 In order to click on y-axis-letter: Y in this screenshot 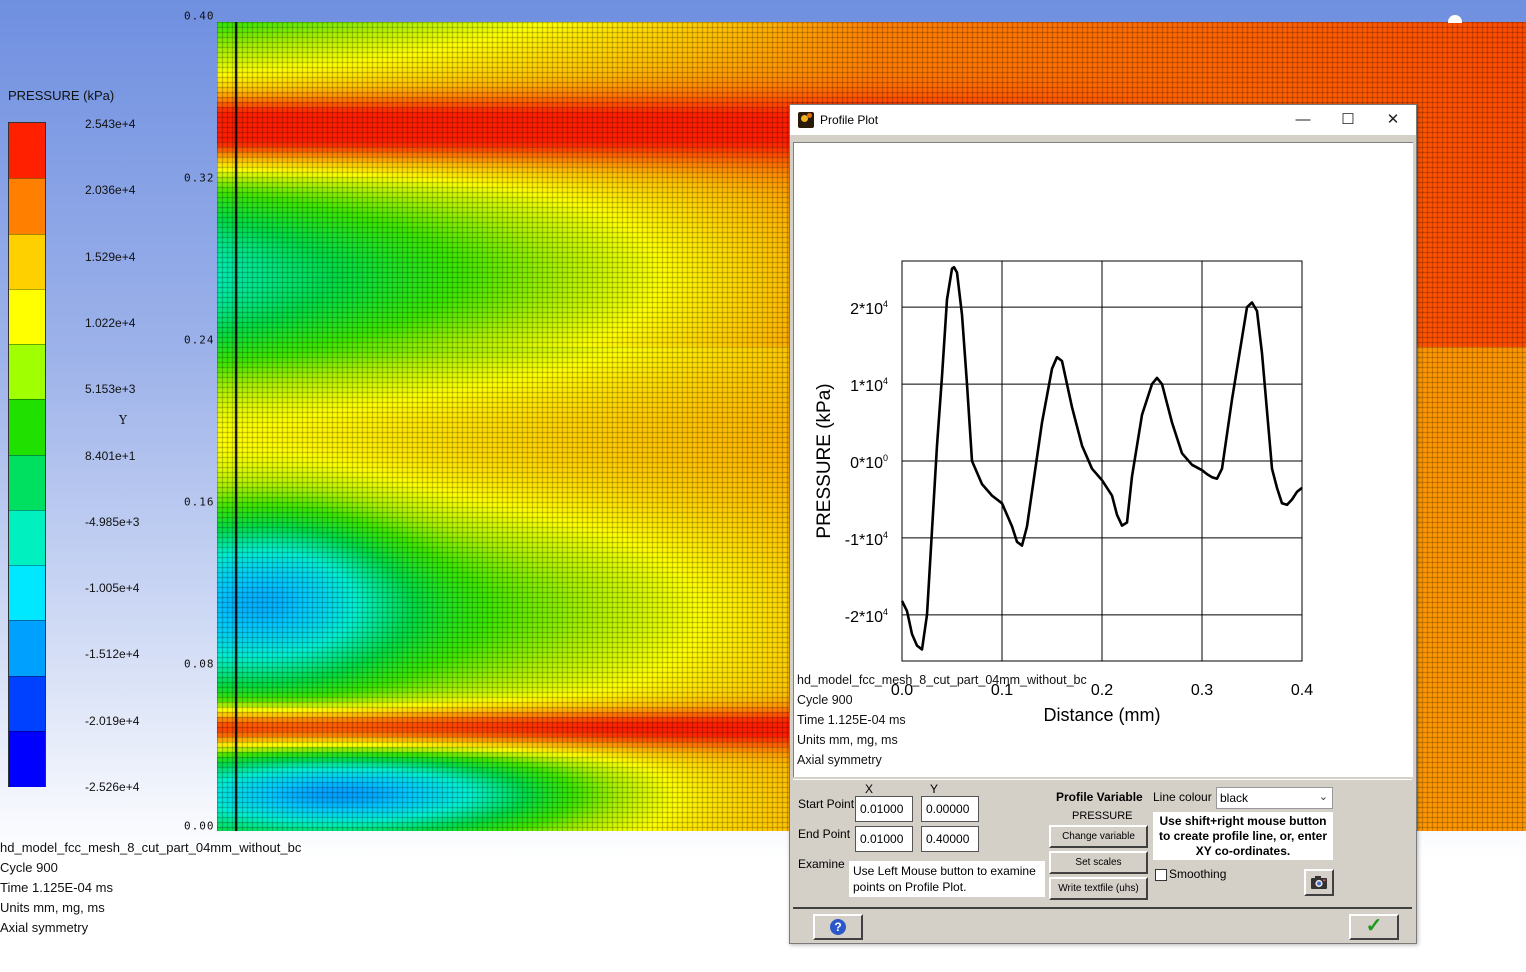, I will do `click(123, 420)`.